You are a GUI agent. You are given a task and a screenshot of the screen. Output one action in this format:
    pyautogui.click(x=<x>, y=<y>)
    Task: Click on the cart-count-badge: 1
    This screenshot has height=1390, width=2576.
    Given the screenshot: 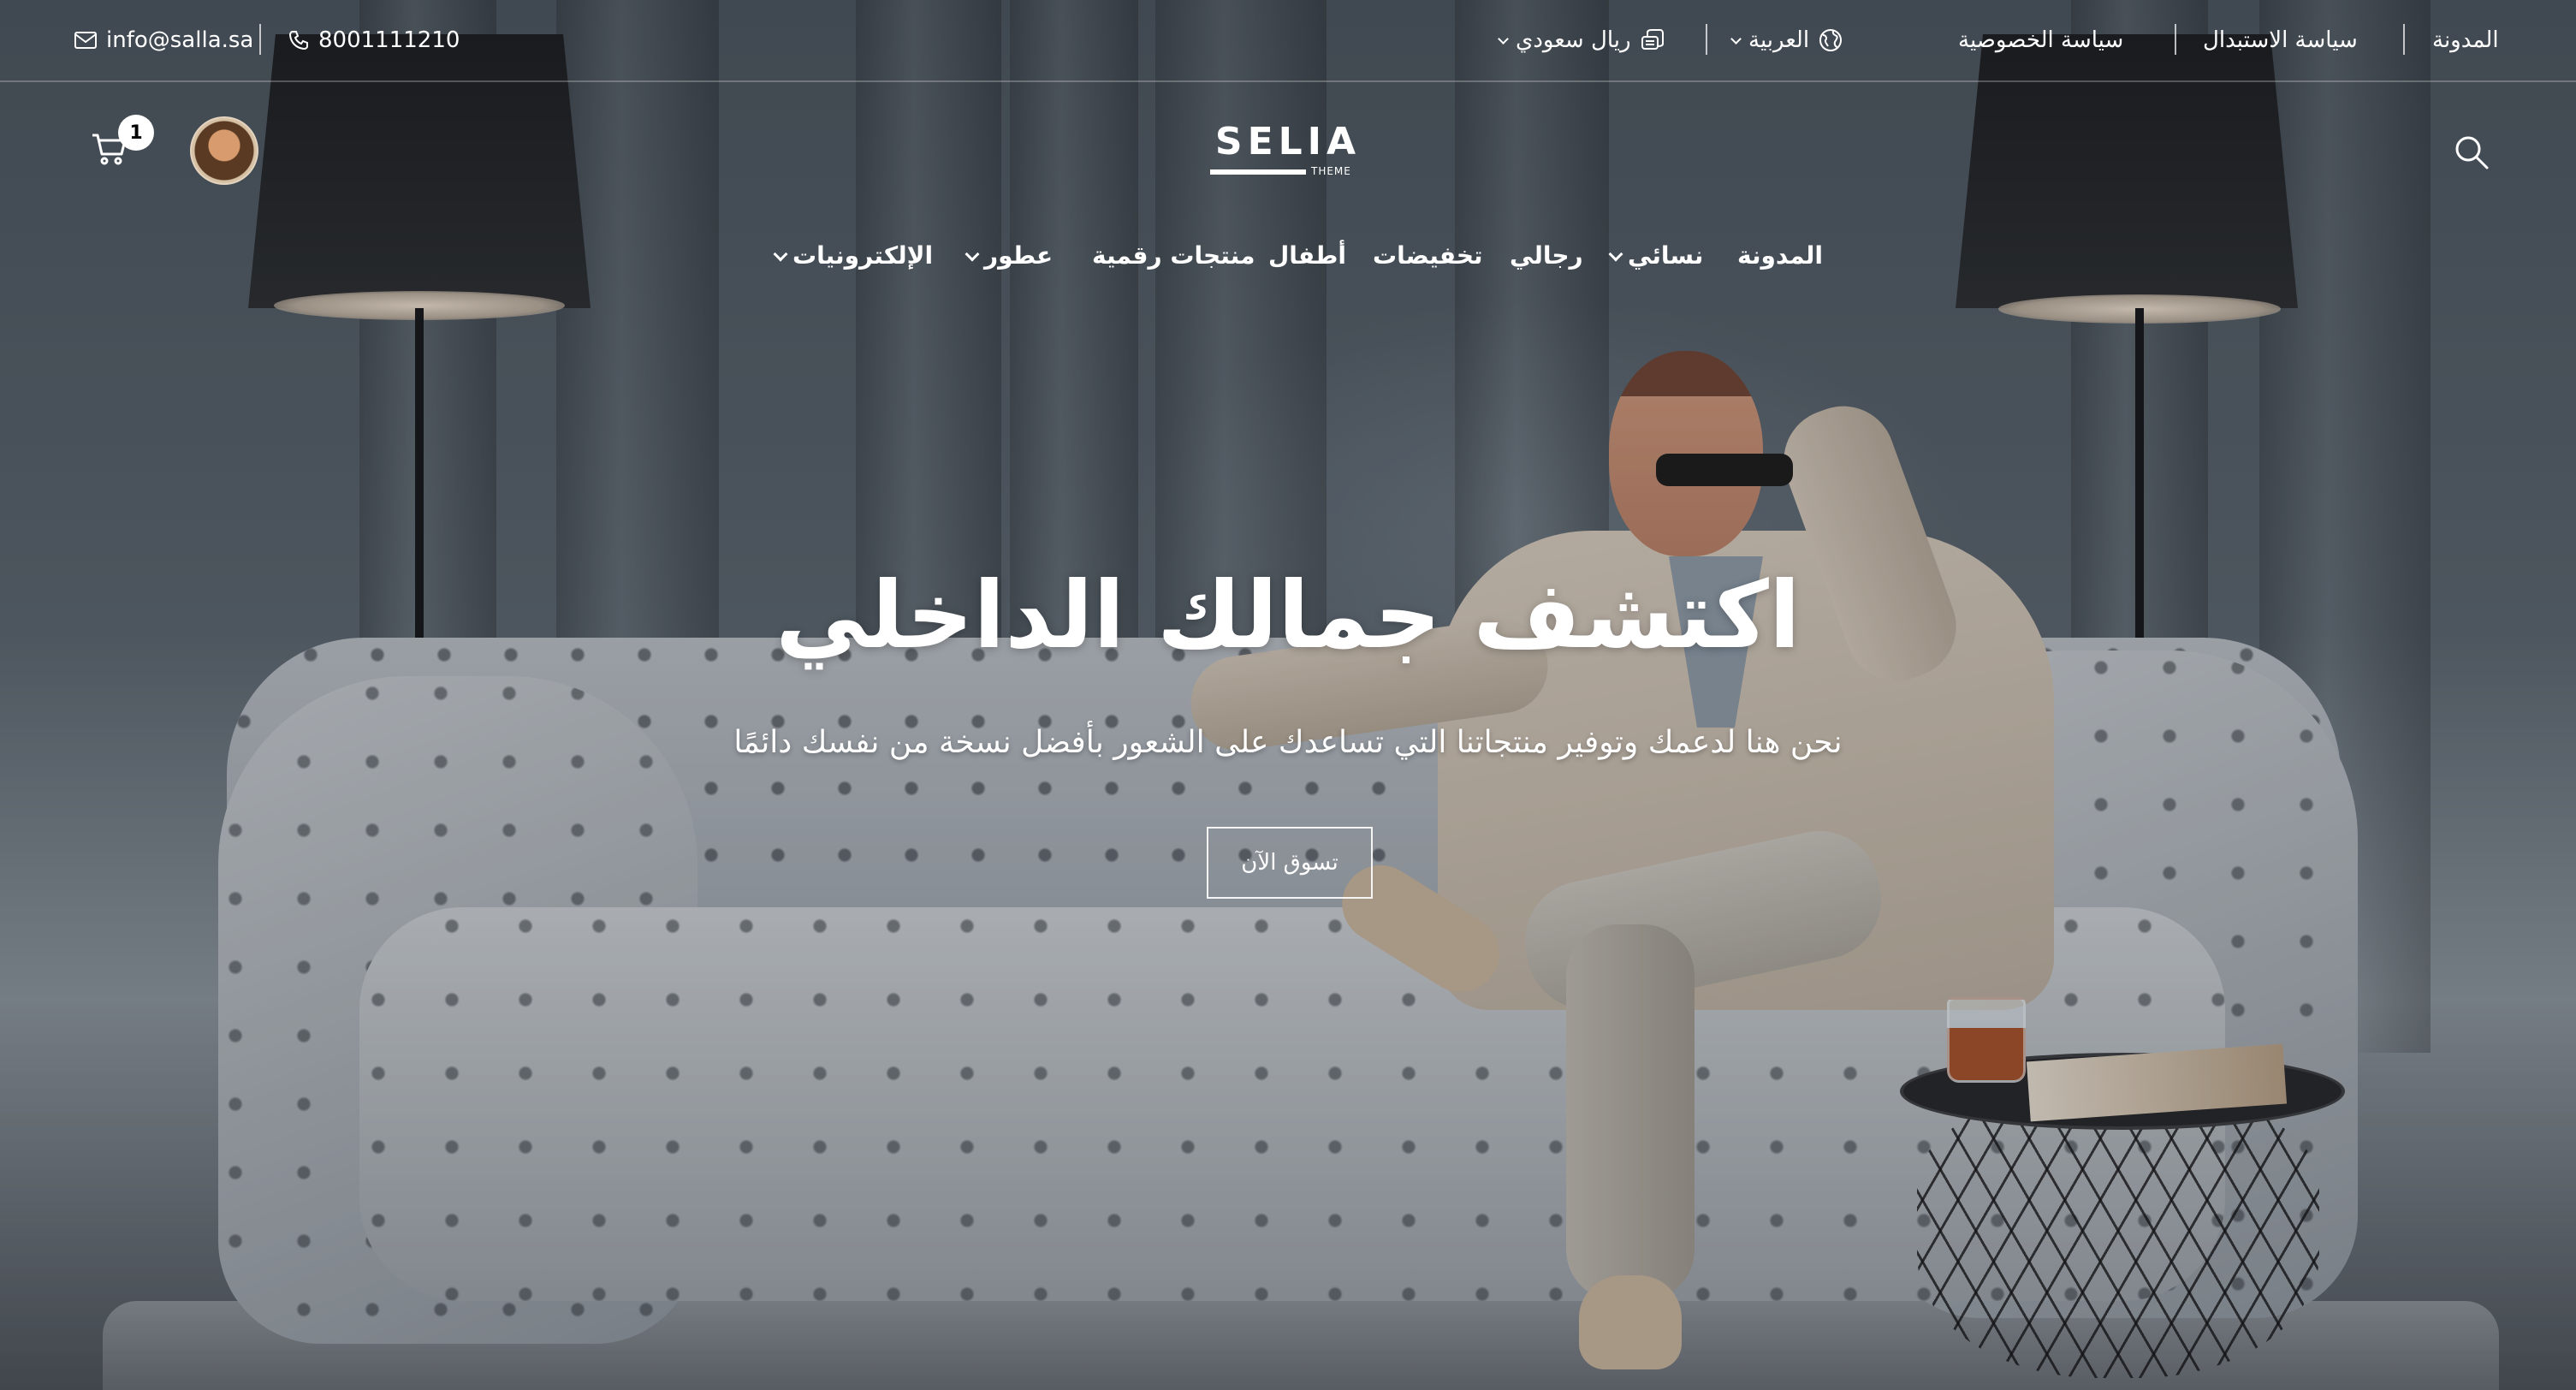 What is the action you would take?
    pyautogui.click(x=136, y=133)
    